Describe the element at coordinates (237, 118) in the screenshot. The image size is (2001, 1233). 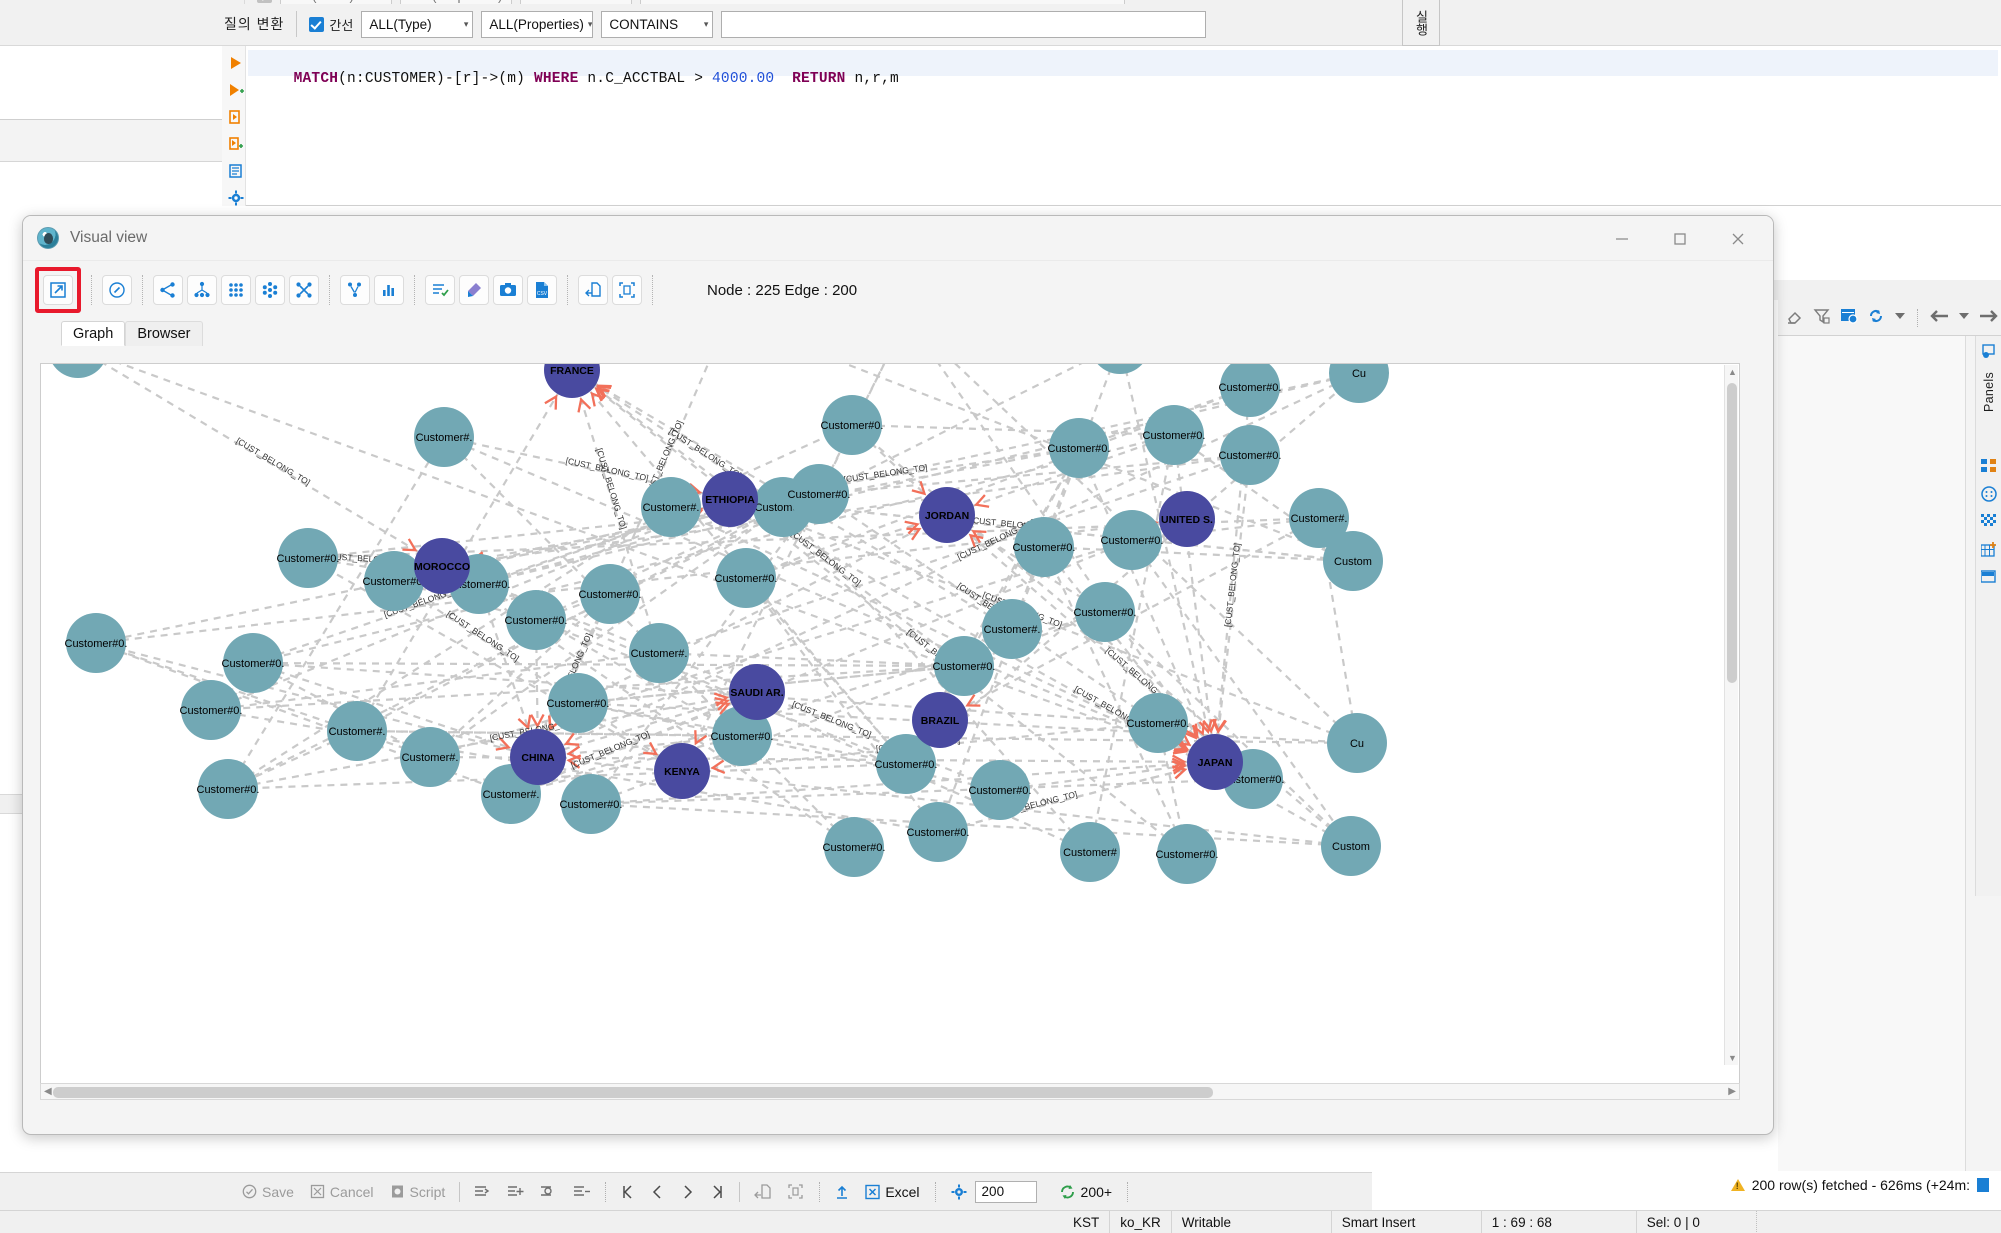
I see `execute-statement-icon` at that location.